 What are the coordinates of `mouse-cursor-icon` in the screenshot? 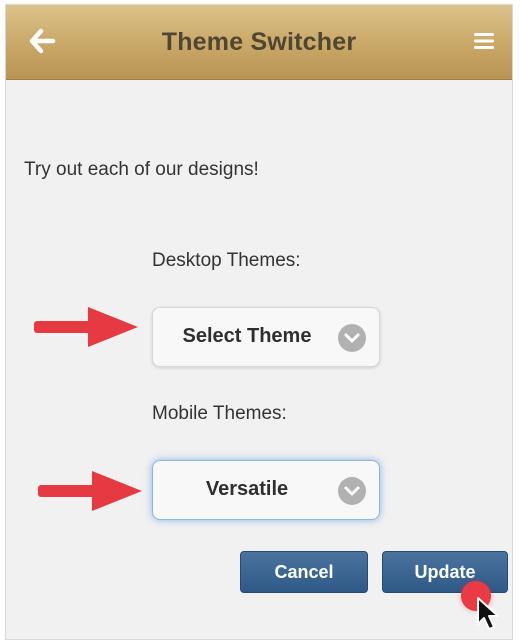 It's located at (488, 613).